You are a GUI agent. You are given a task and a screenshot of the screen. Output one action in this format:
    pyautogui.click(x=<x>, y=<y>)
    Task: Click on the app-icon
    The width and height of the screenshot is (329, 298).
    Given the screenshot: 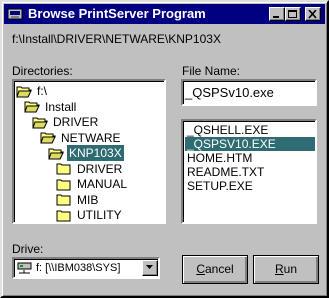 What is the action you would take?
    pyautogui.click(x=15, y=14)
    